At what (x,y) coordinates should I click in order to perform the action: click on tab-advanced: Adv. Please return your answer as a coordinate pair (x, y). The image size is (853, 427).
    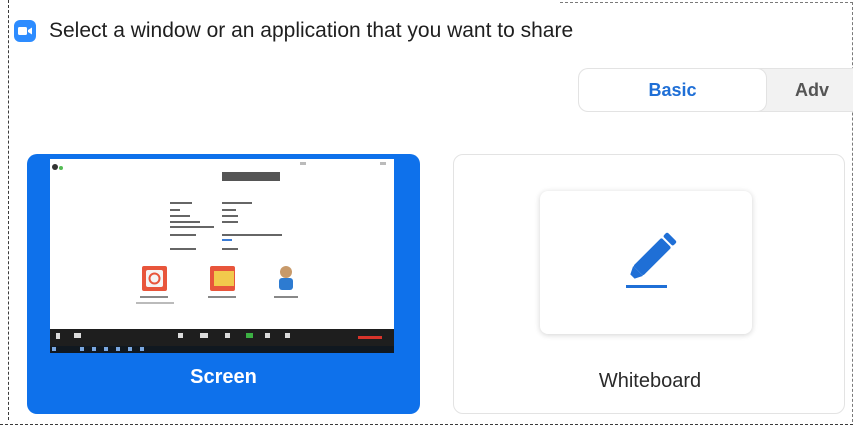
    Looking at the image, I should click on (824, 90).